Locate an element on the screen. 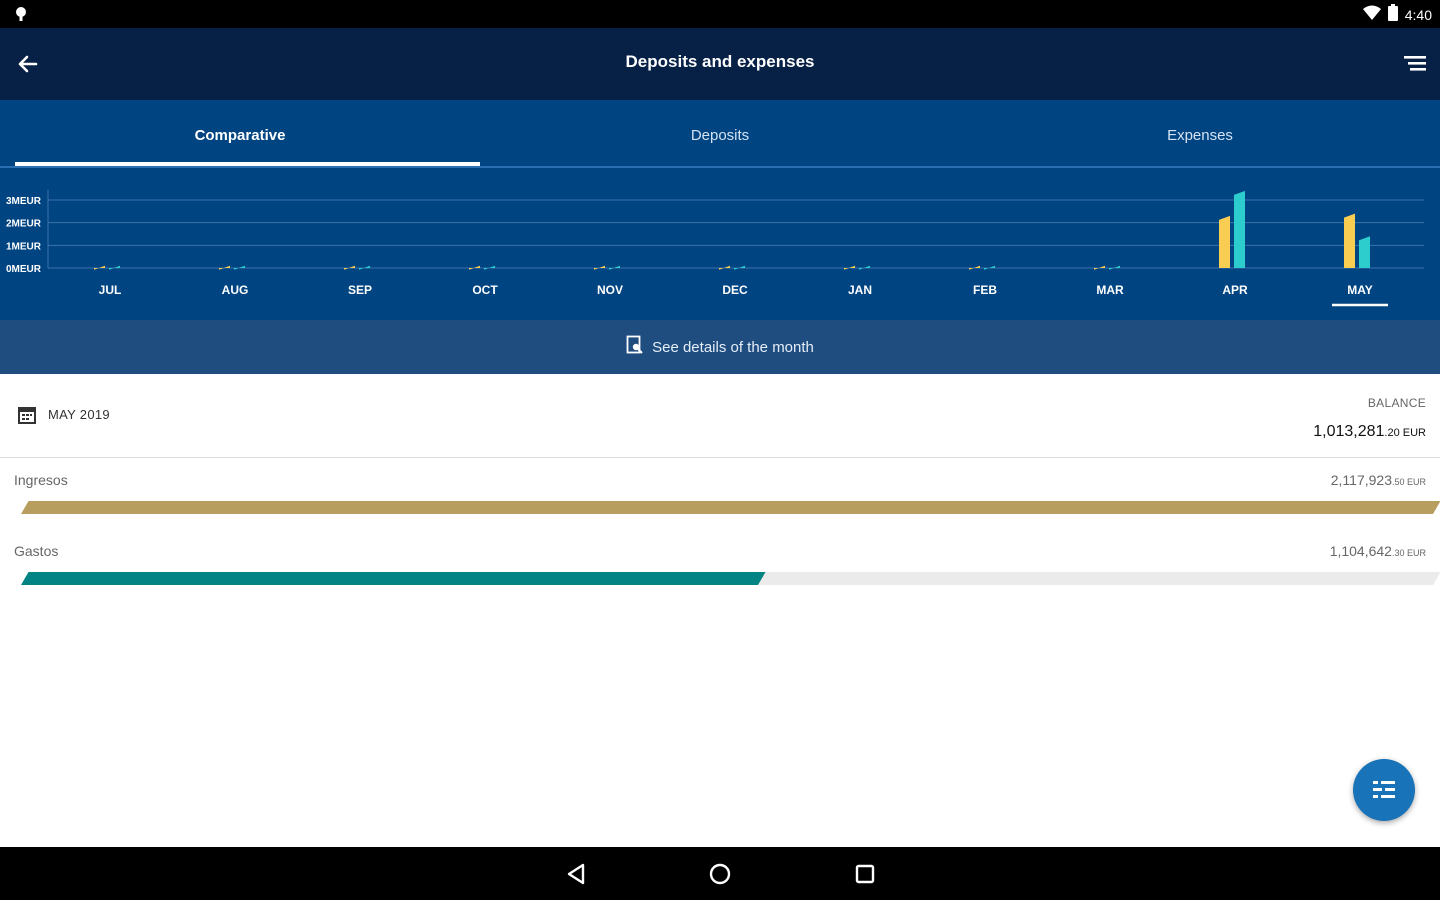 The image size is (1440, 900). nav-back-icon is located at coordinates (577, 874).